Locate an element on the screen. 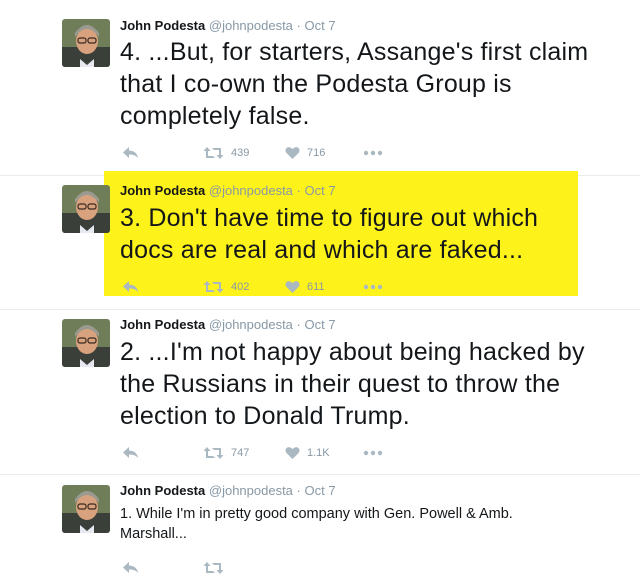 This screenshot has width=640, height=578. retweet-button: 439 is located at coordinates (226, 153).